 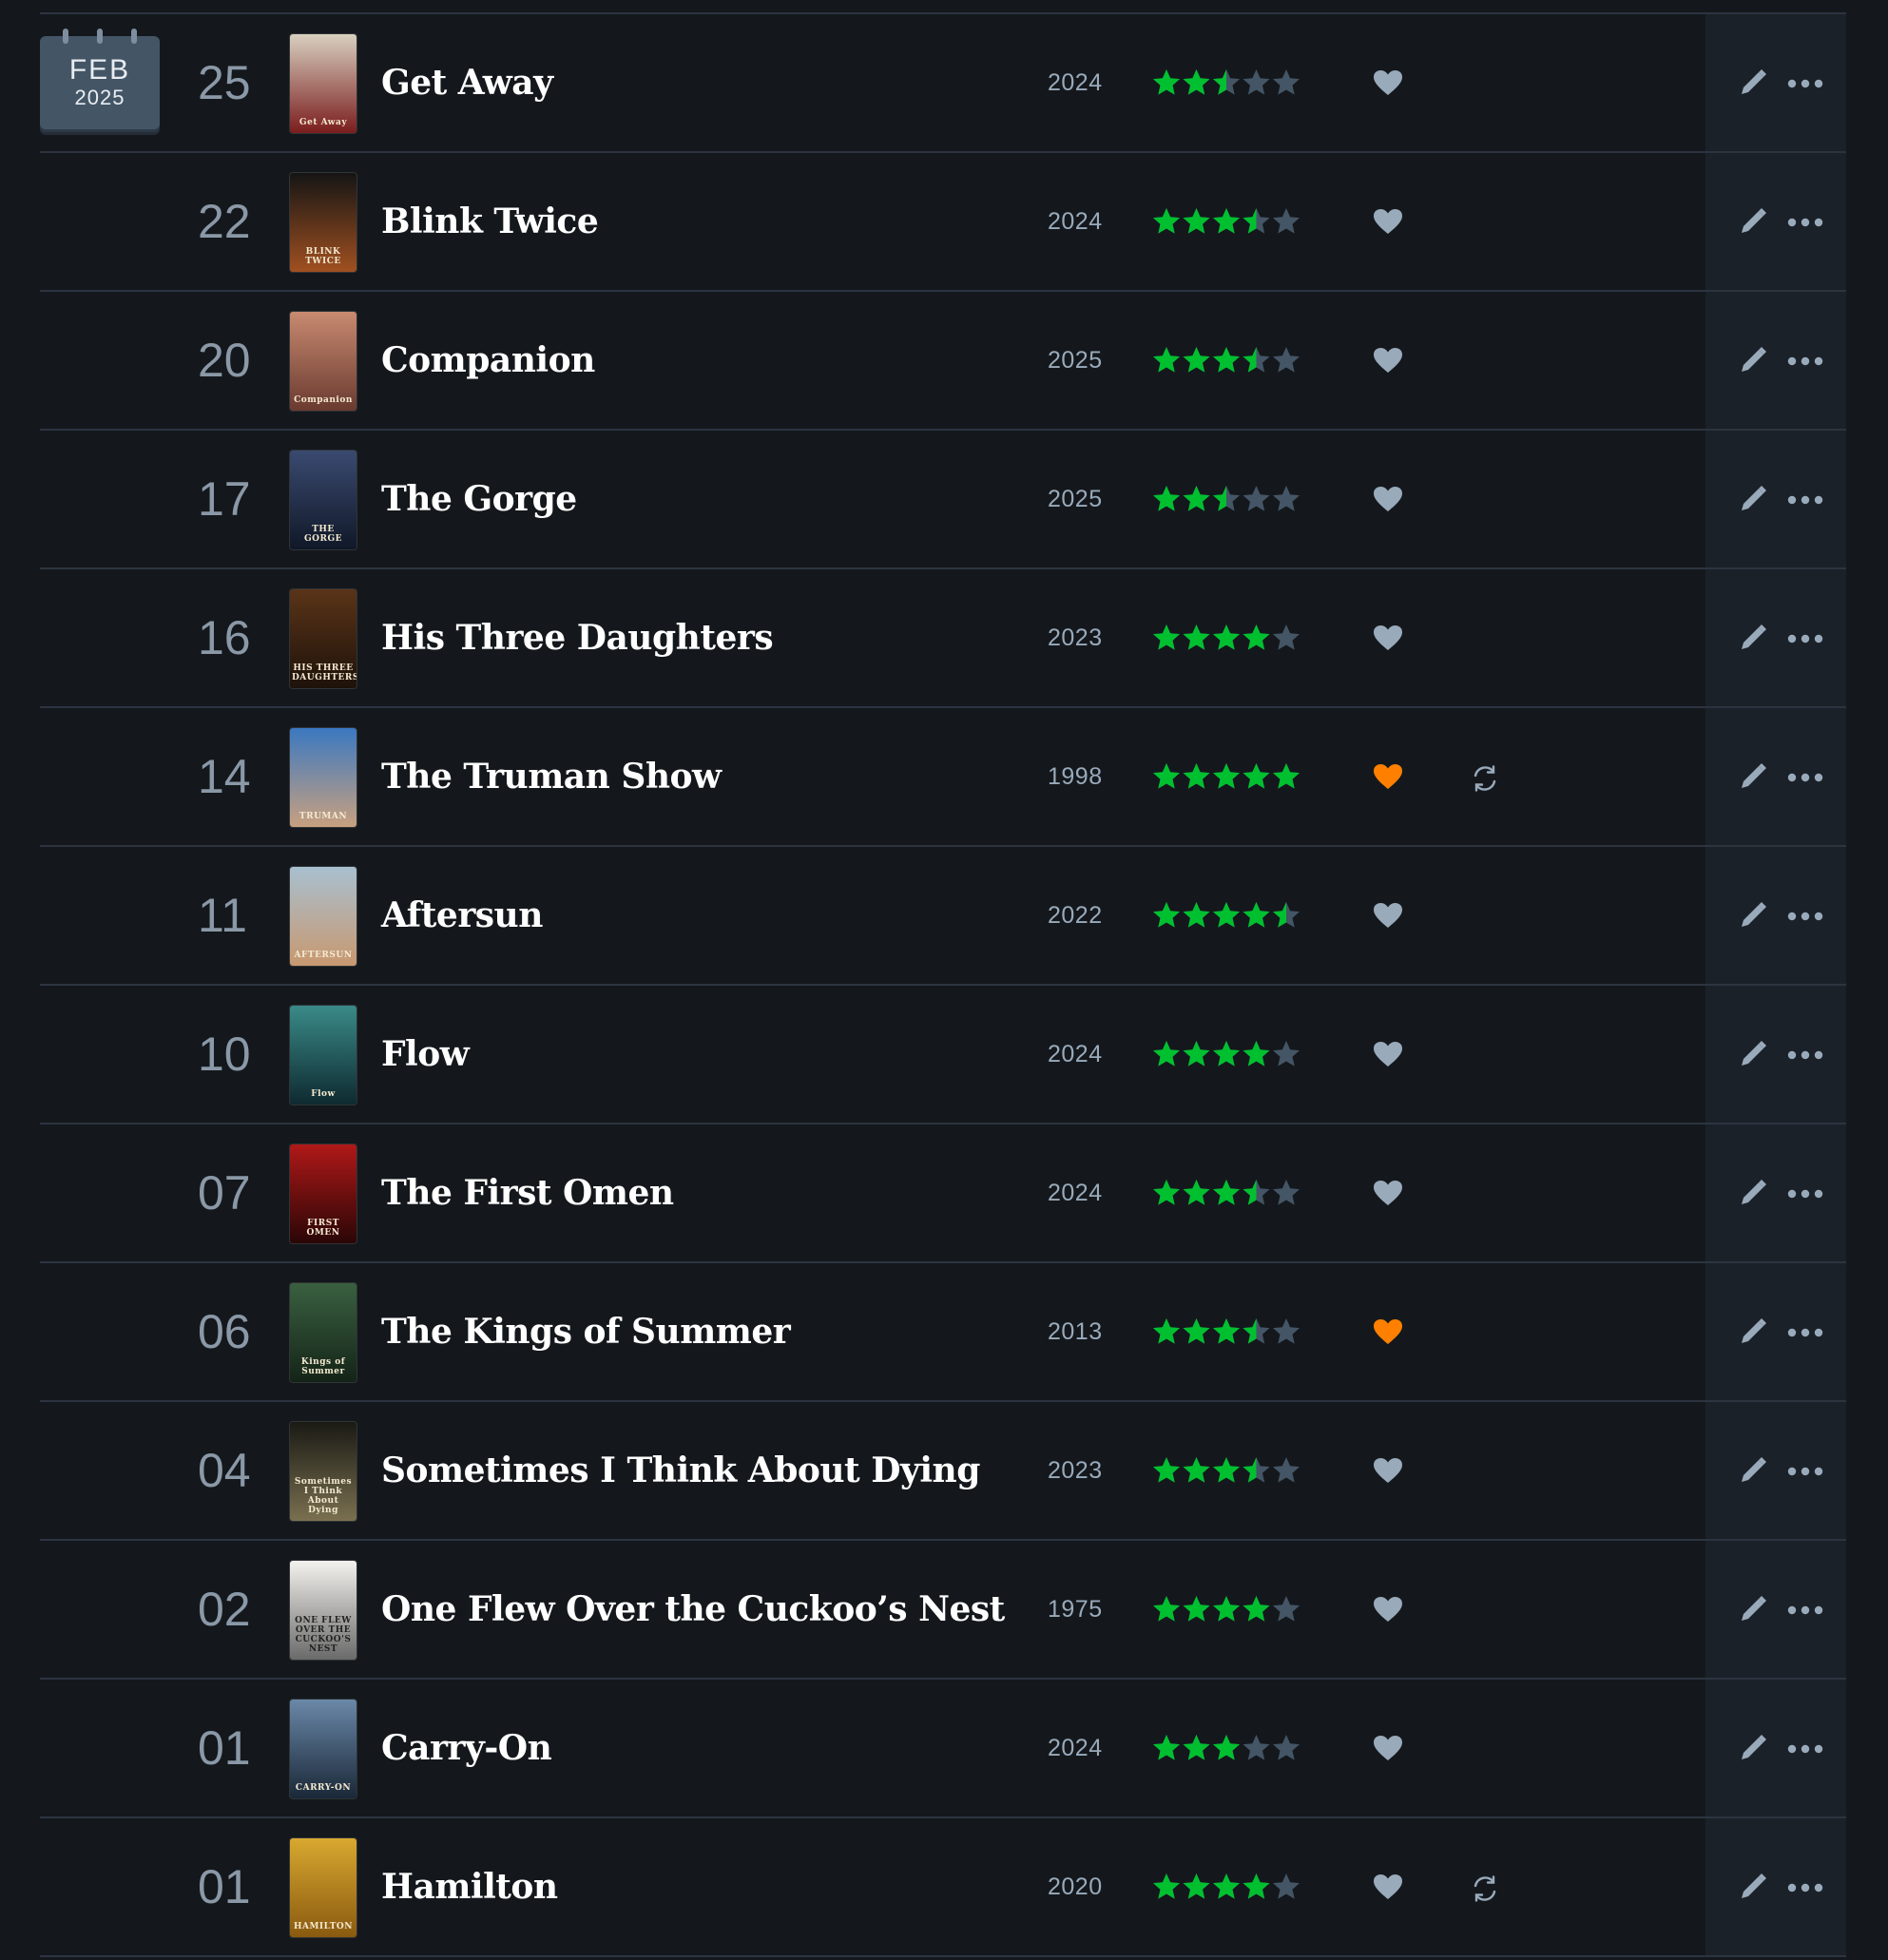 I want to click on diary-entry-row: 11 AFTERSUN Aftersun 2022, so click(x=943, y=916).